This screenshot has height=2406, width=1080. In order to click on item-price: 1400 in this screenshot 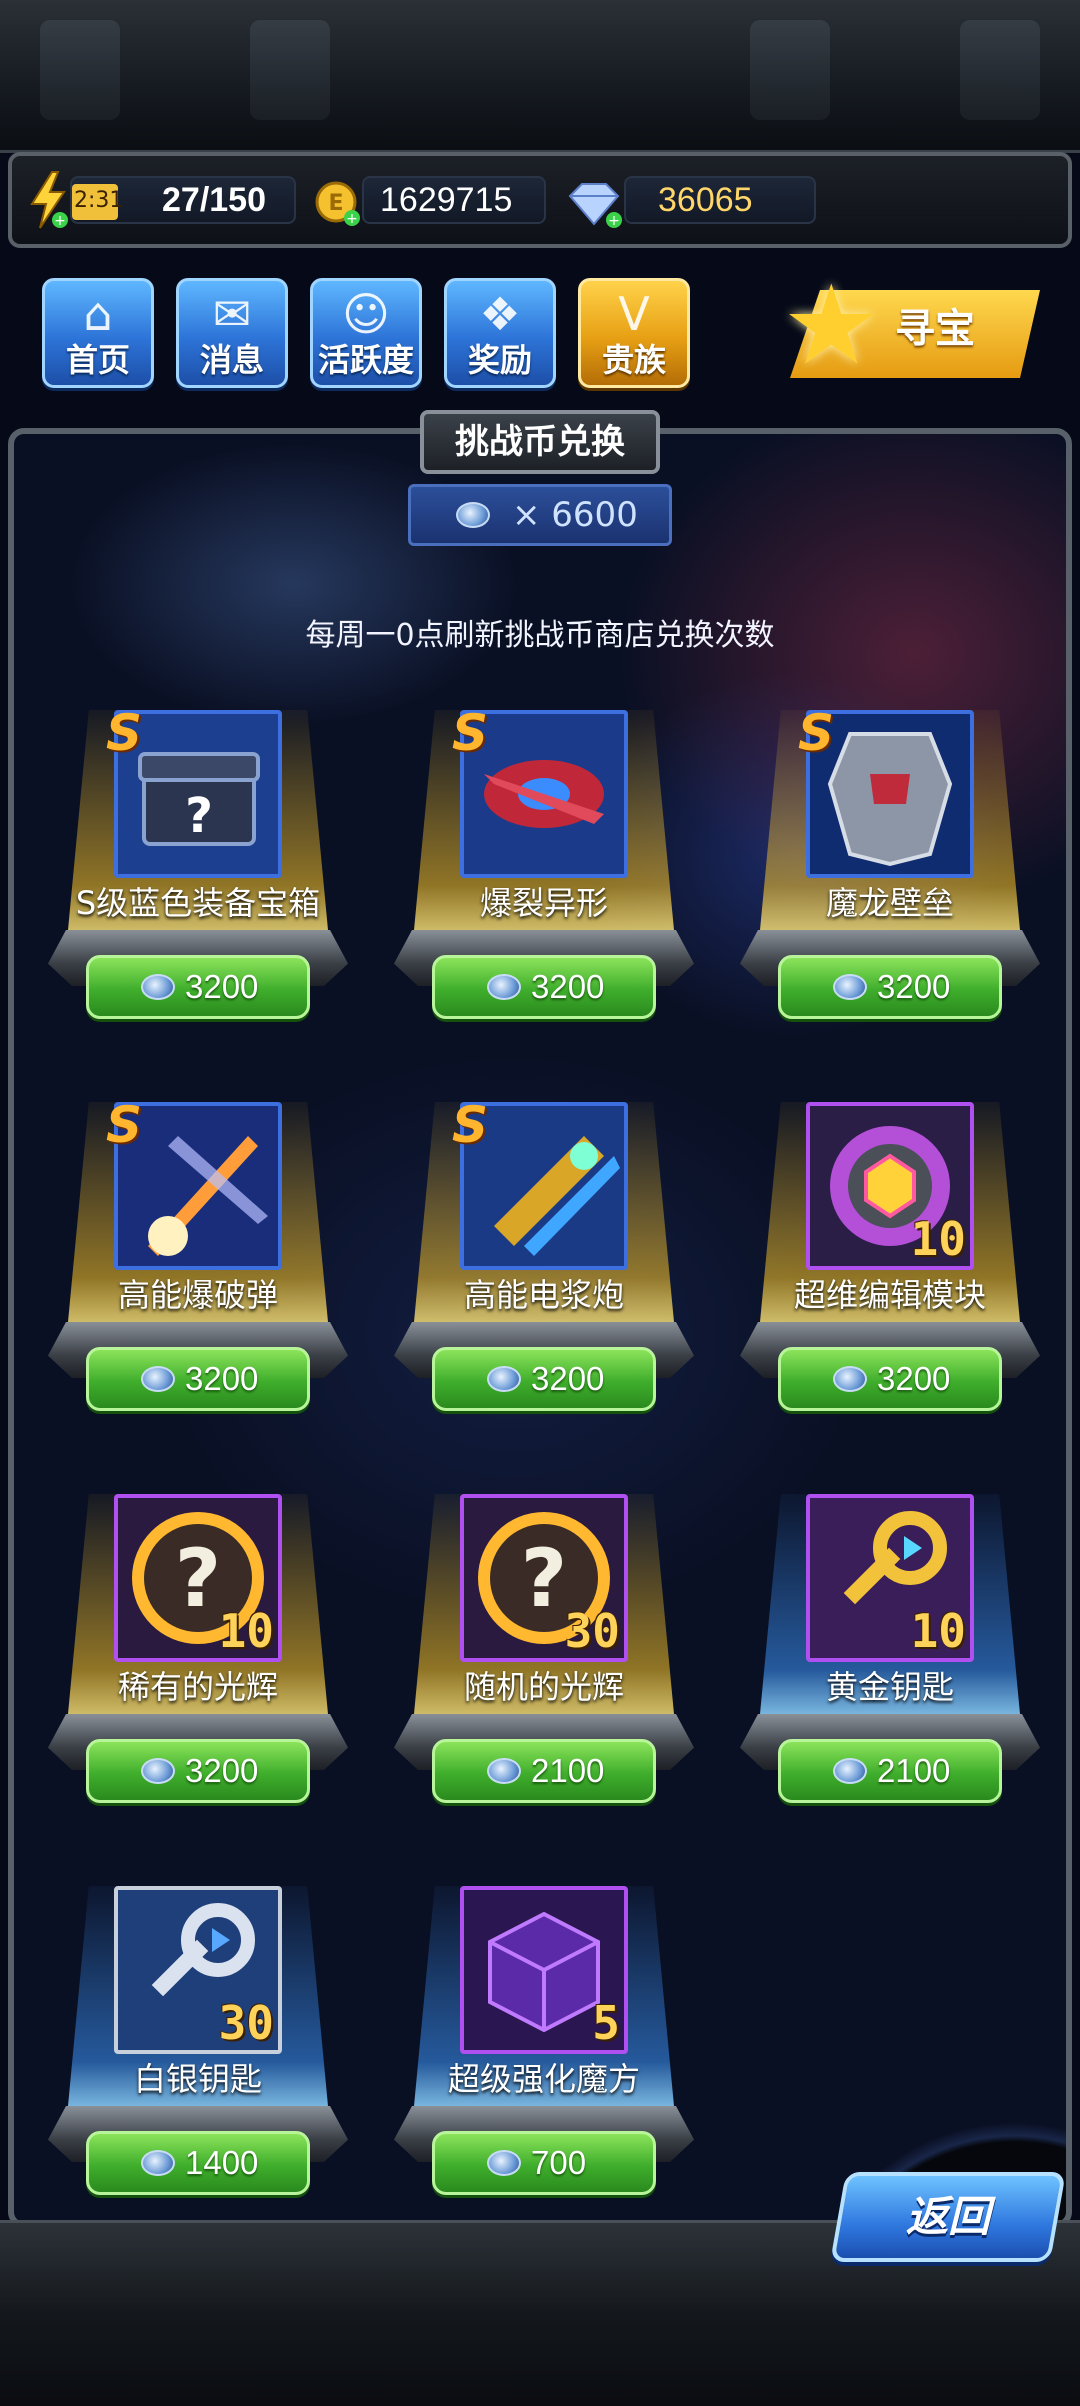, I will do `click(222, 2162)`.